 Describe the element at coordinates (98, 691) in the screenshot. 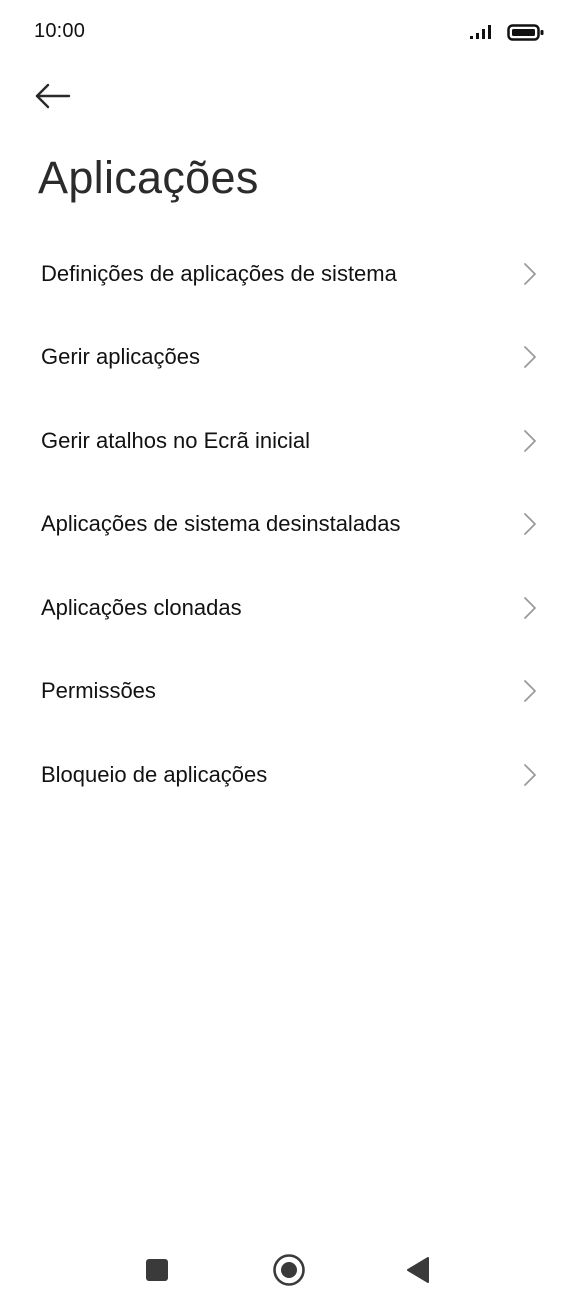

I see `menu-item-label: Permissões` at that location.